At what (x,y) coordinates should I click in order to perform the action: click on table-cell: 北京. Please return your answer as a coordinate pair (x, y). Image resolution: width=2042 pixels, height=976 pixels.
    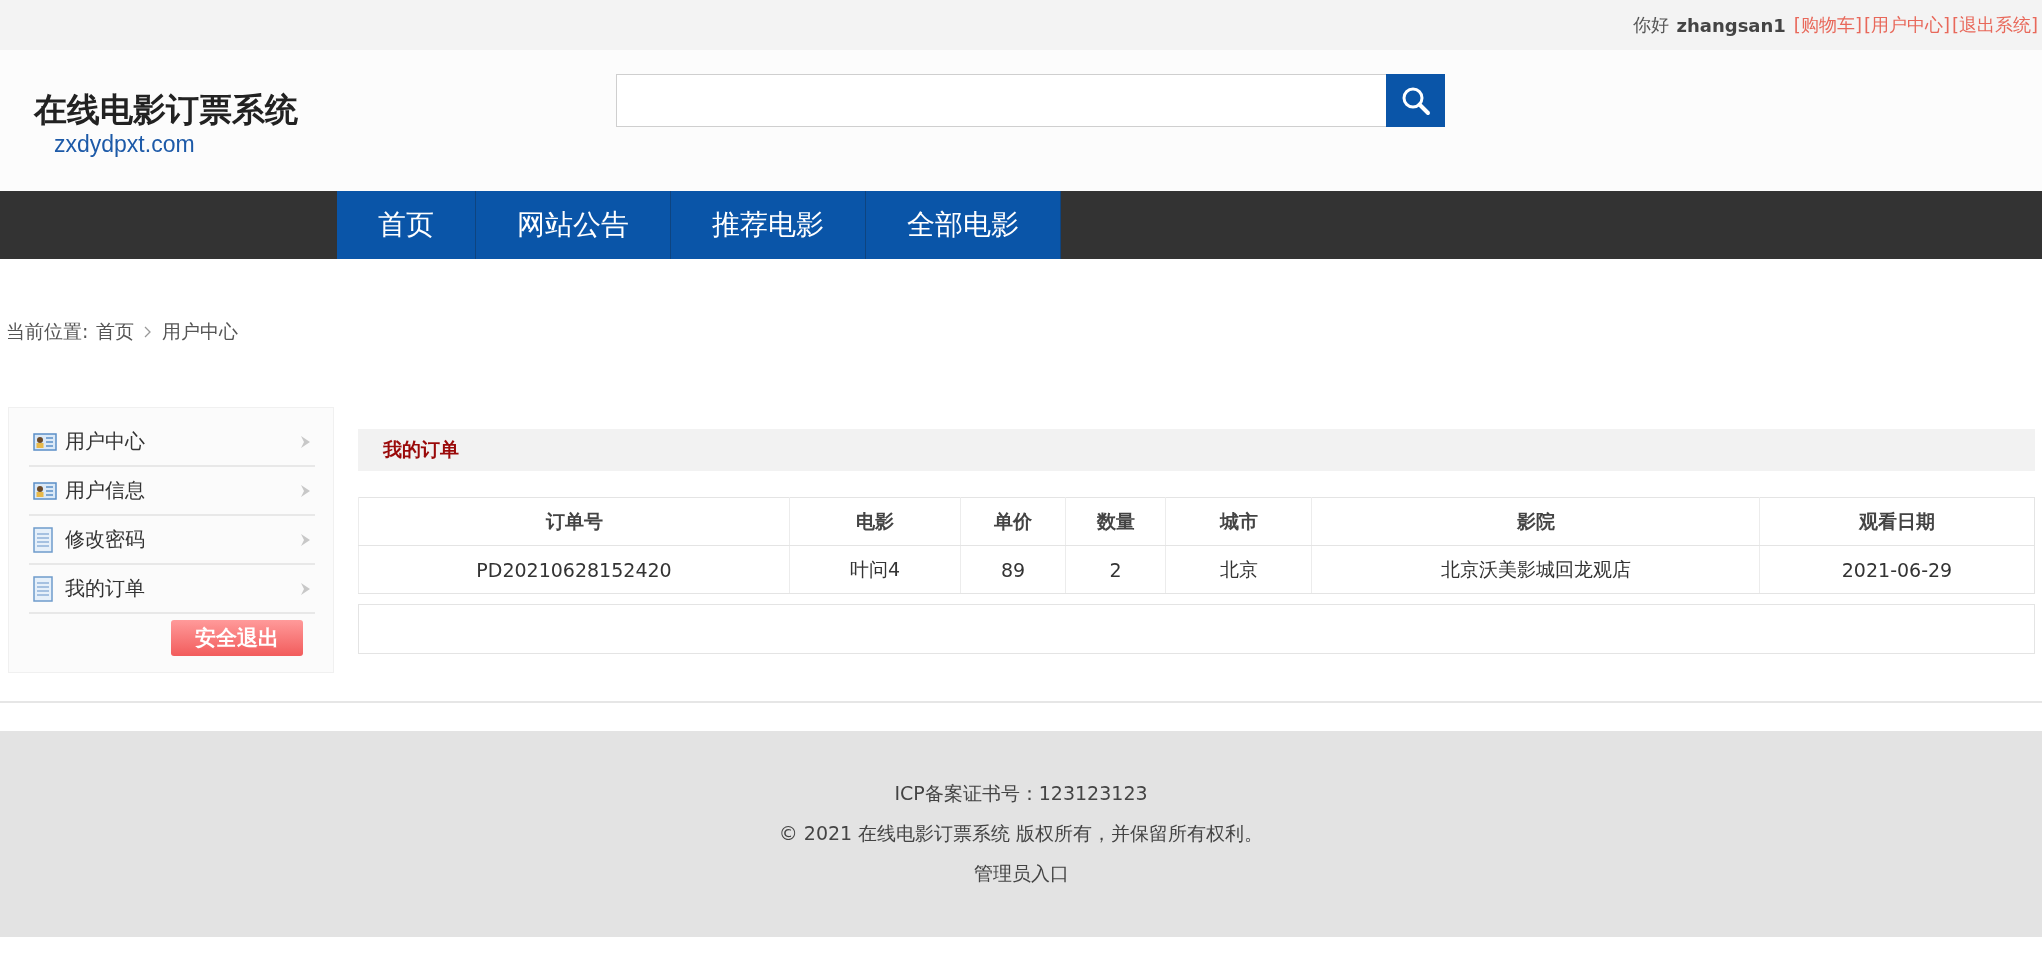
    Looking at the image, I should click on (1238, 569).